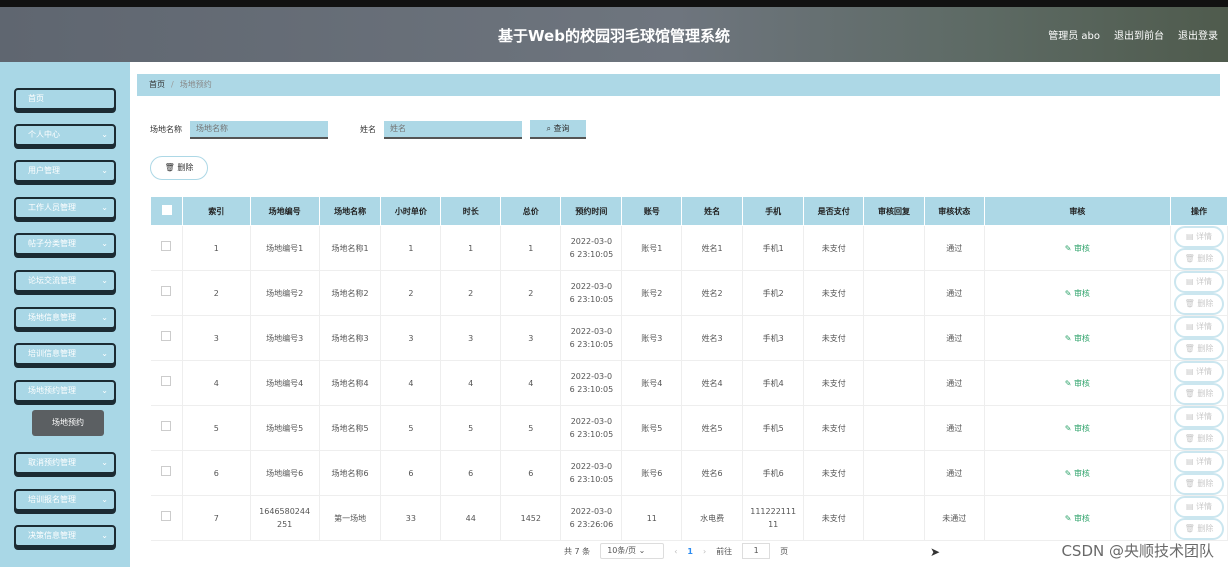 The width and height of the screenshot is (1228, 567). I want to click on sidebar-item-4: 工作人员管理 ⌄, so click(65, 208).